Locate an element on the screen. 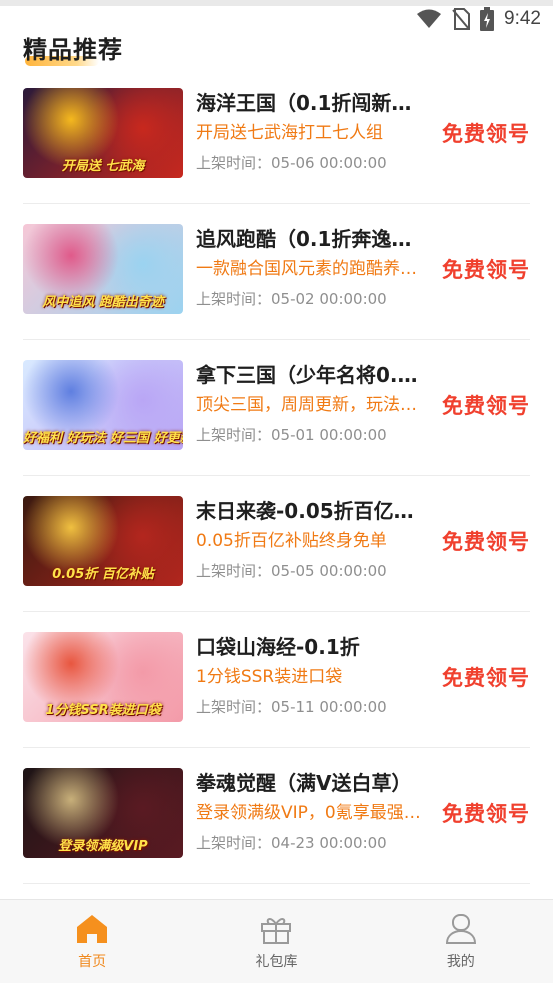 This screenshot has width=553, height=983. game-title: 口袋山海经-0.1折 is located at coordinates (278, 647).